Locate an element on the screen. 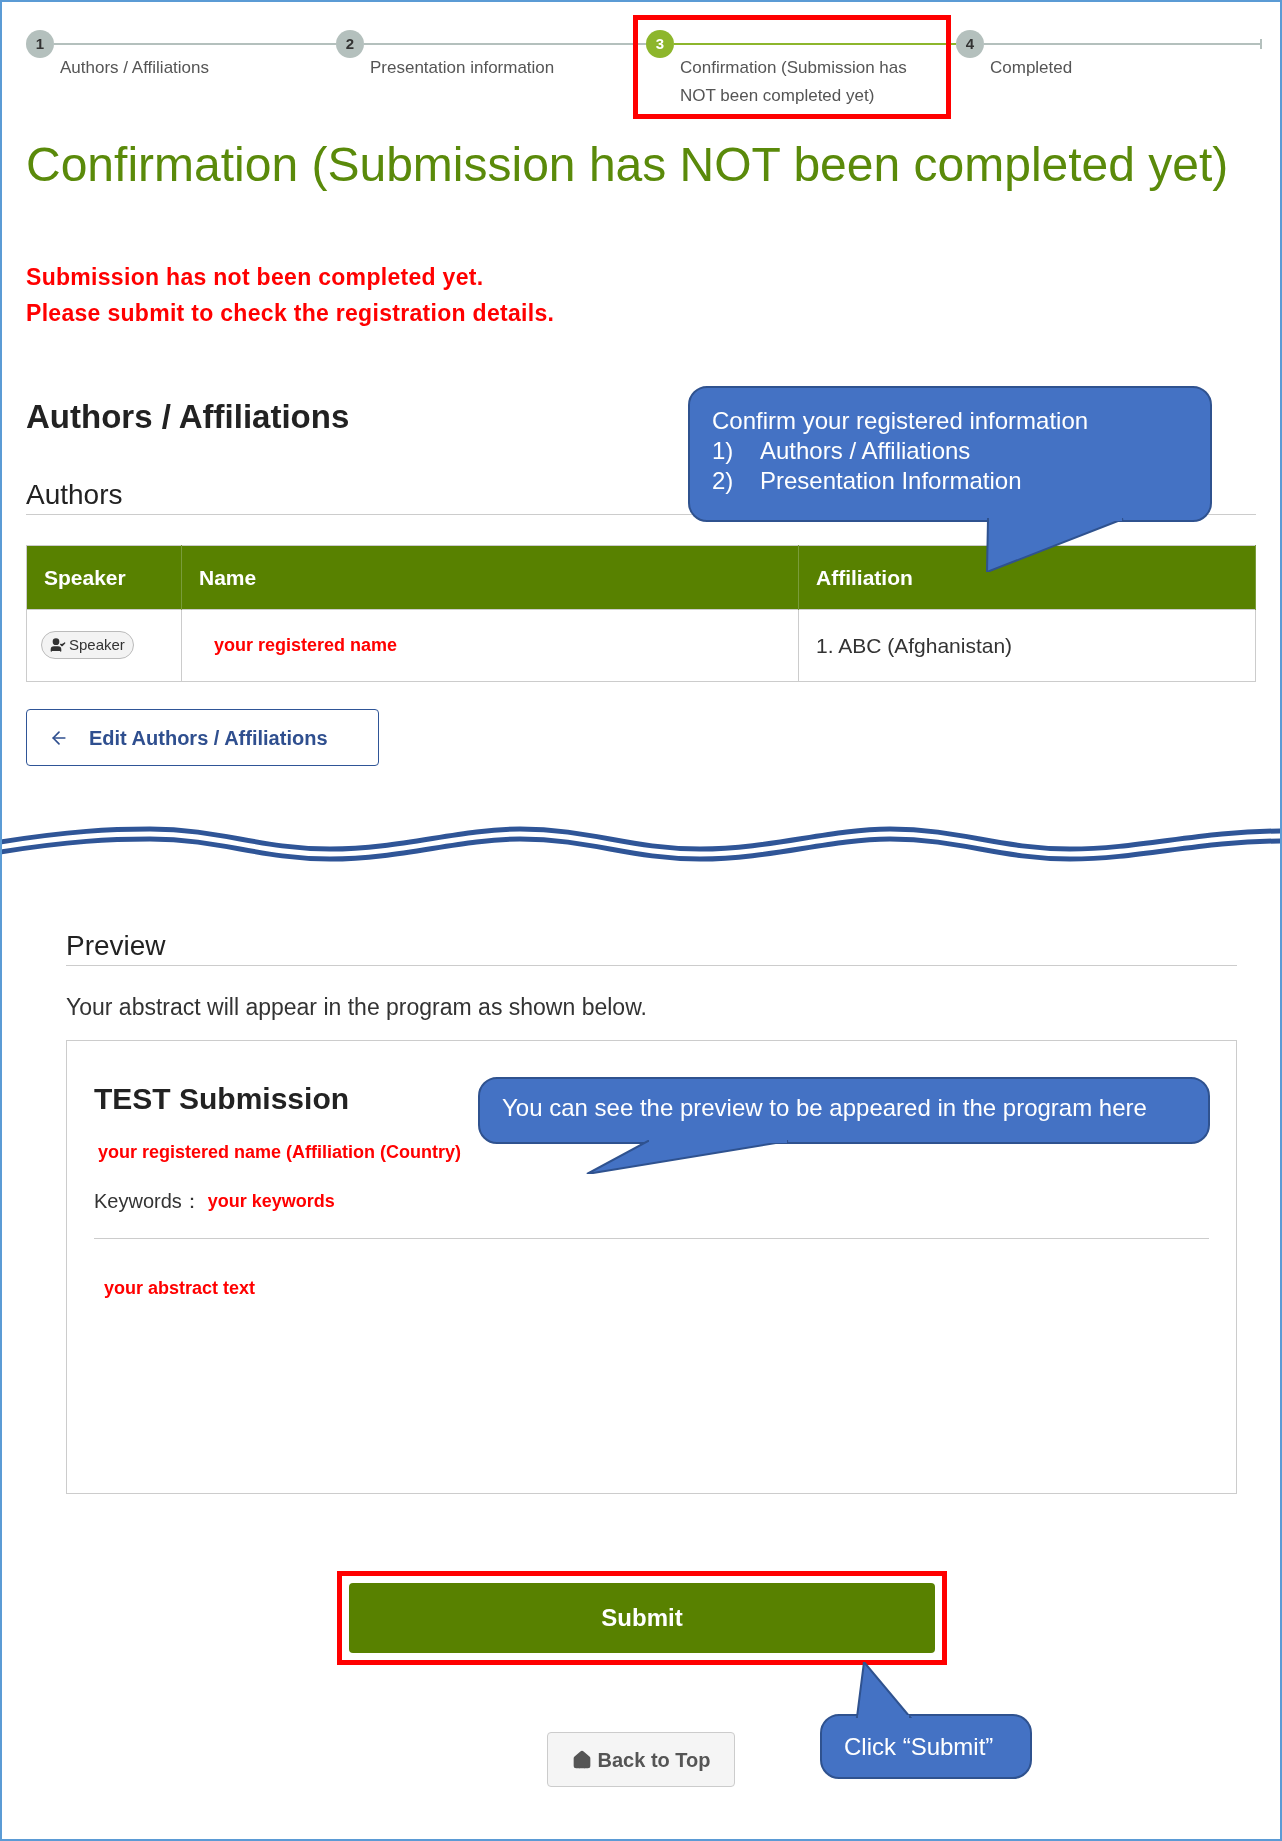 This screenshot has height=1841, width=1282. callout-text: Confirm your registered information is located at coordinates (900, 421).